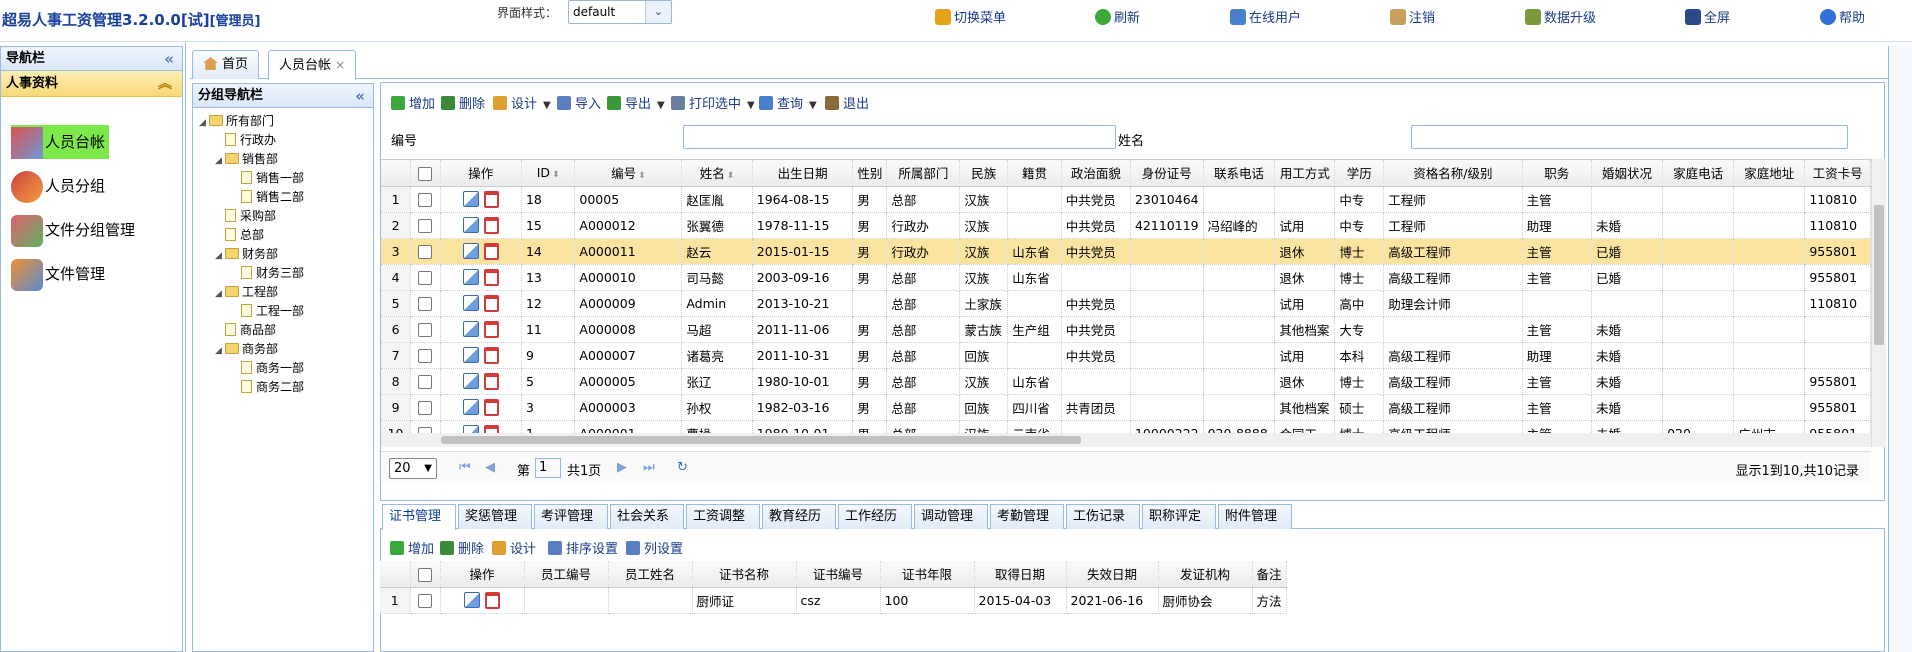 Image resolution: width=1912 pixels, height=652 pixels. What do you see at coordinates (1167, 173) in the screenshot?
I see `column-header: 身份证号` at bounding box center [1167, 173].